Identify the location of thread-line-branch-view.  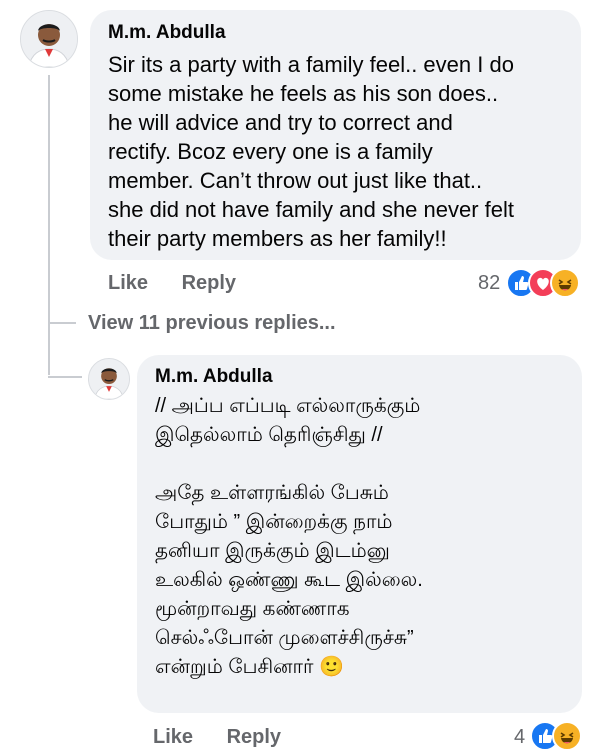
(62, 323).